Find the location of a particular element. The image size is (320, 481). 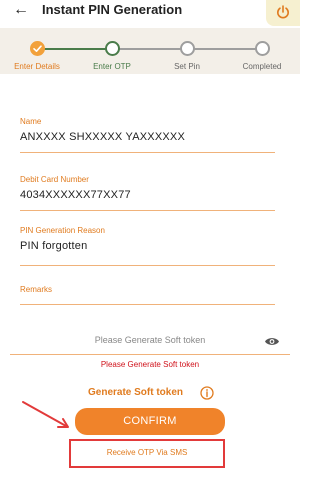

stepper-line-done is located at coordinates (75, 49).